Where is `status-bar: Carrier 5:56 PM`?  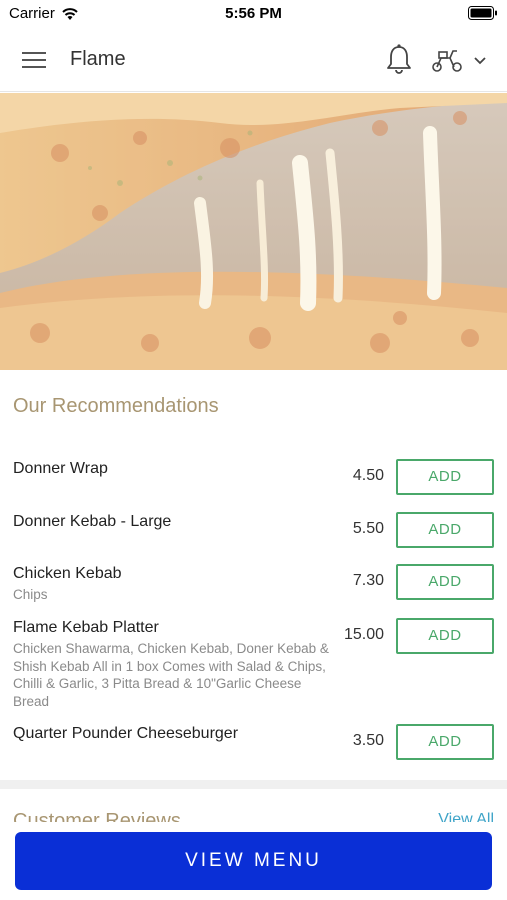
status-bar: Carrier 5:56 PM is located at coordinates (253, 14).